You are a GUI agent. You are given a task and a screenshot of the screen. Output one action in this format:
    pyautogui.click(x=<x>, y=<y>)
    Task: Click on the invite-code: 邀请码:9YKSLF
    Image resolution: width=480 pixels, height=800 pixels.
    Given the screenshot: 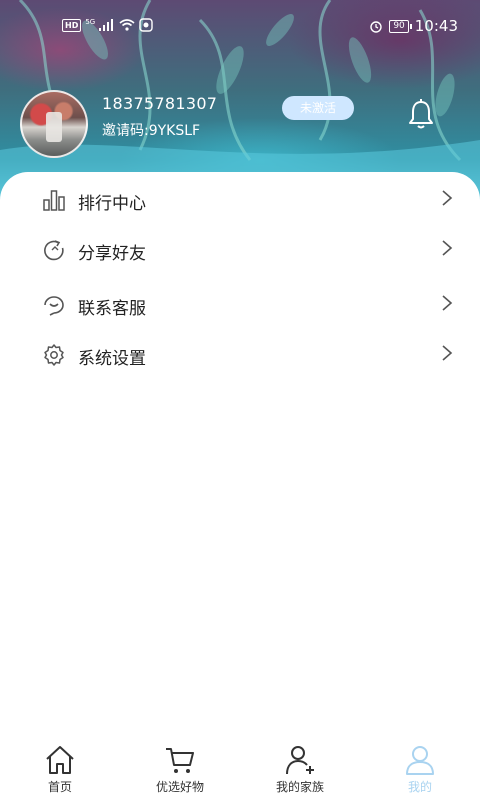 What is the action you would take?
    pyautogui.click(x=151, y=131)
    